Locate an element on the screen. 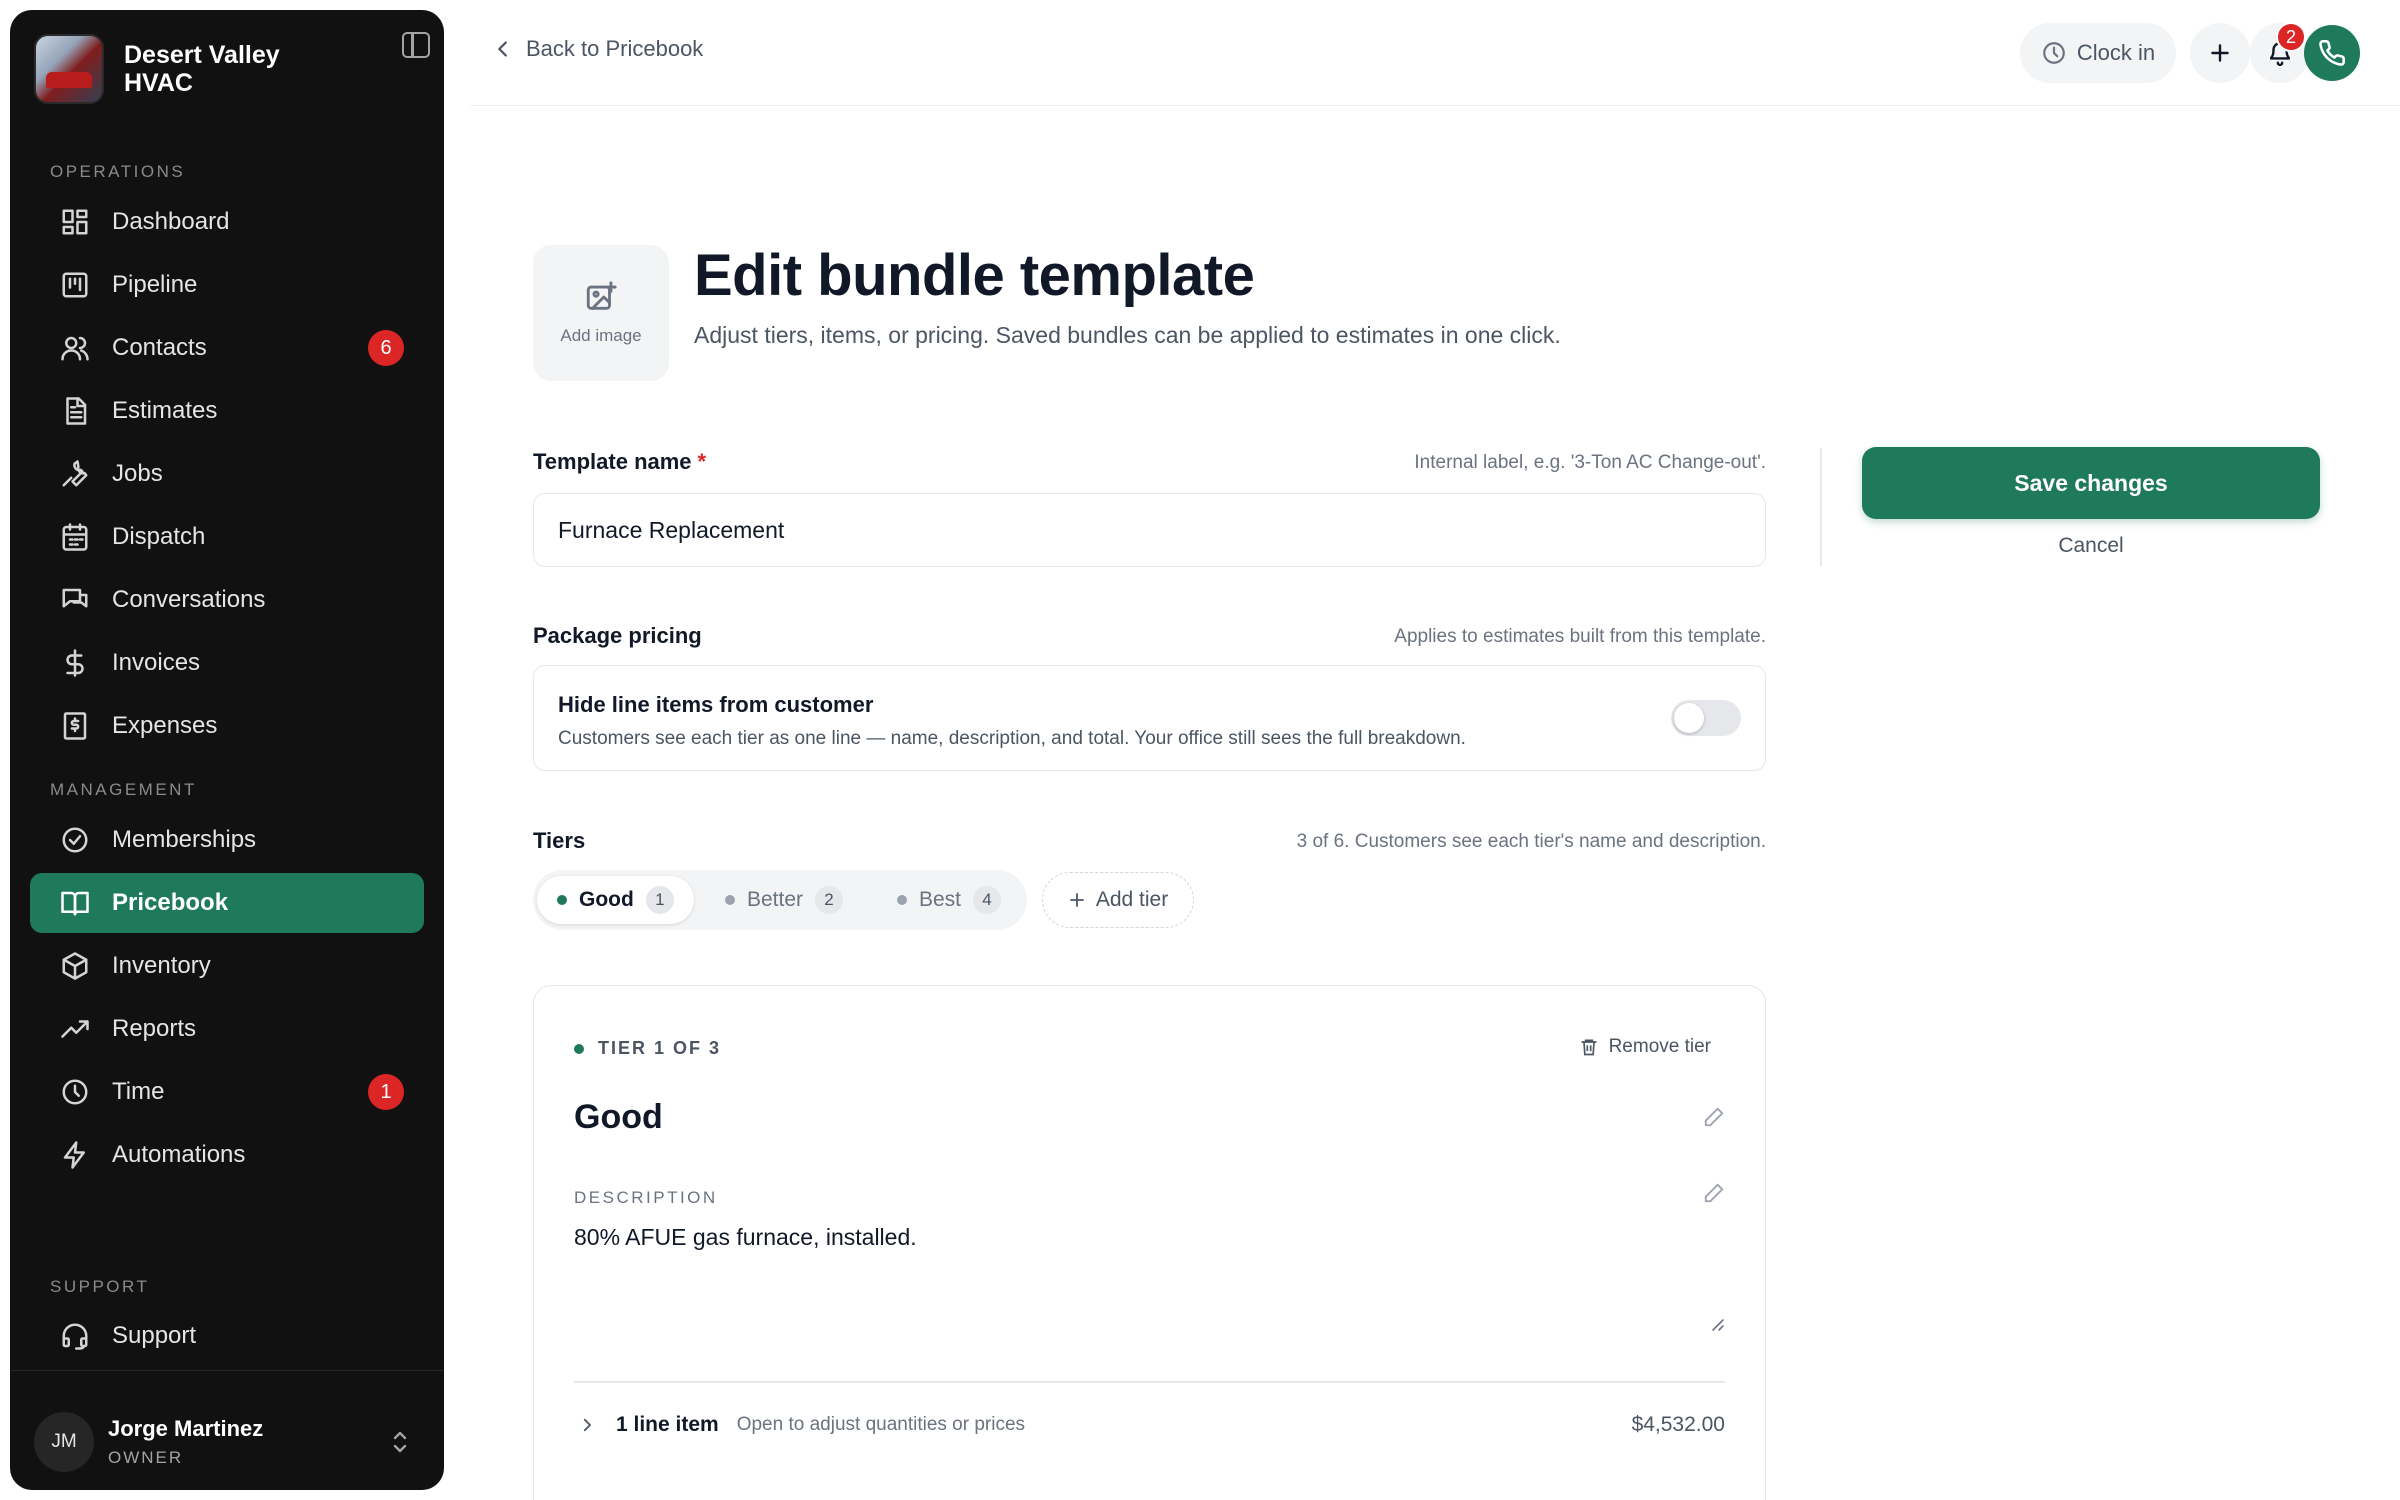  sidebar-item-automations: Automations is located at coordinates (227, 1155).